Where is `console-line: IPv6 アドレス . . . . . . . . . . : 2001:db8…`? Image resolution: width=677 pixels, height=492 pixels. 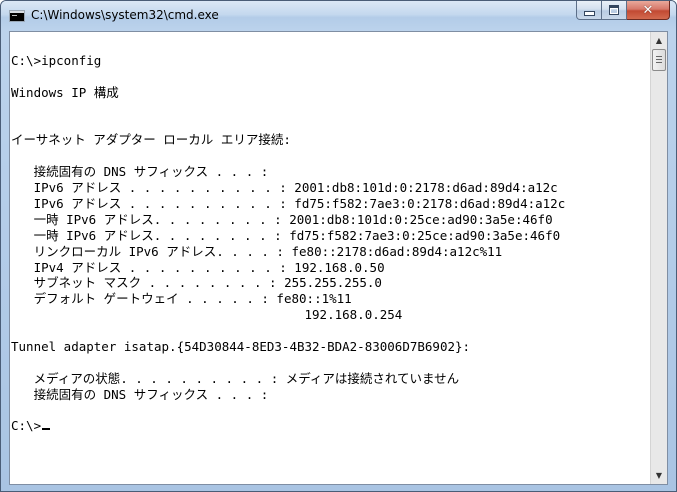
console-line: IPv6 アドレス . . . . . . . . . . : 2001:db8… is located at coordinates (284, 188).